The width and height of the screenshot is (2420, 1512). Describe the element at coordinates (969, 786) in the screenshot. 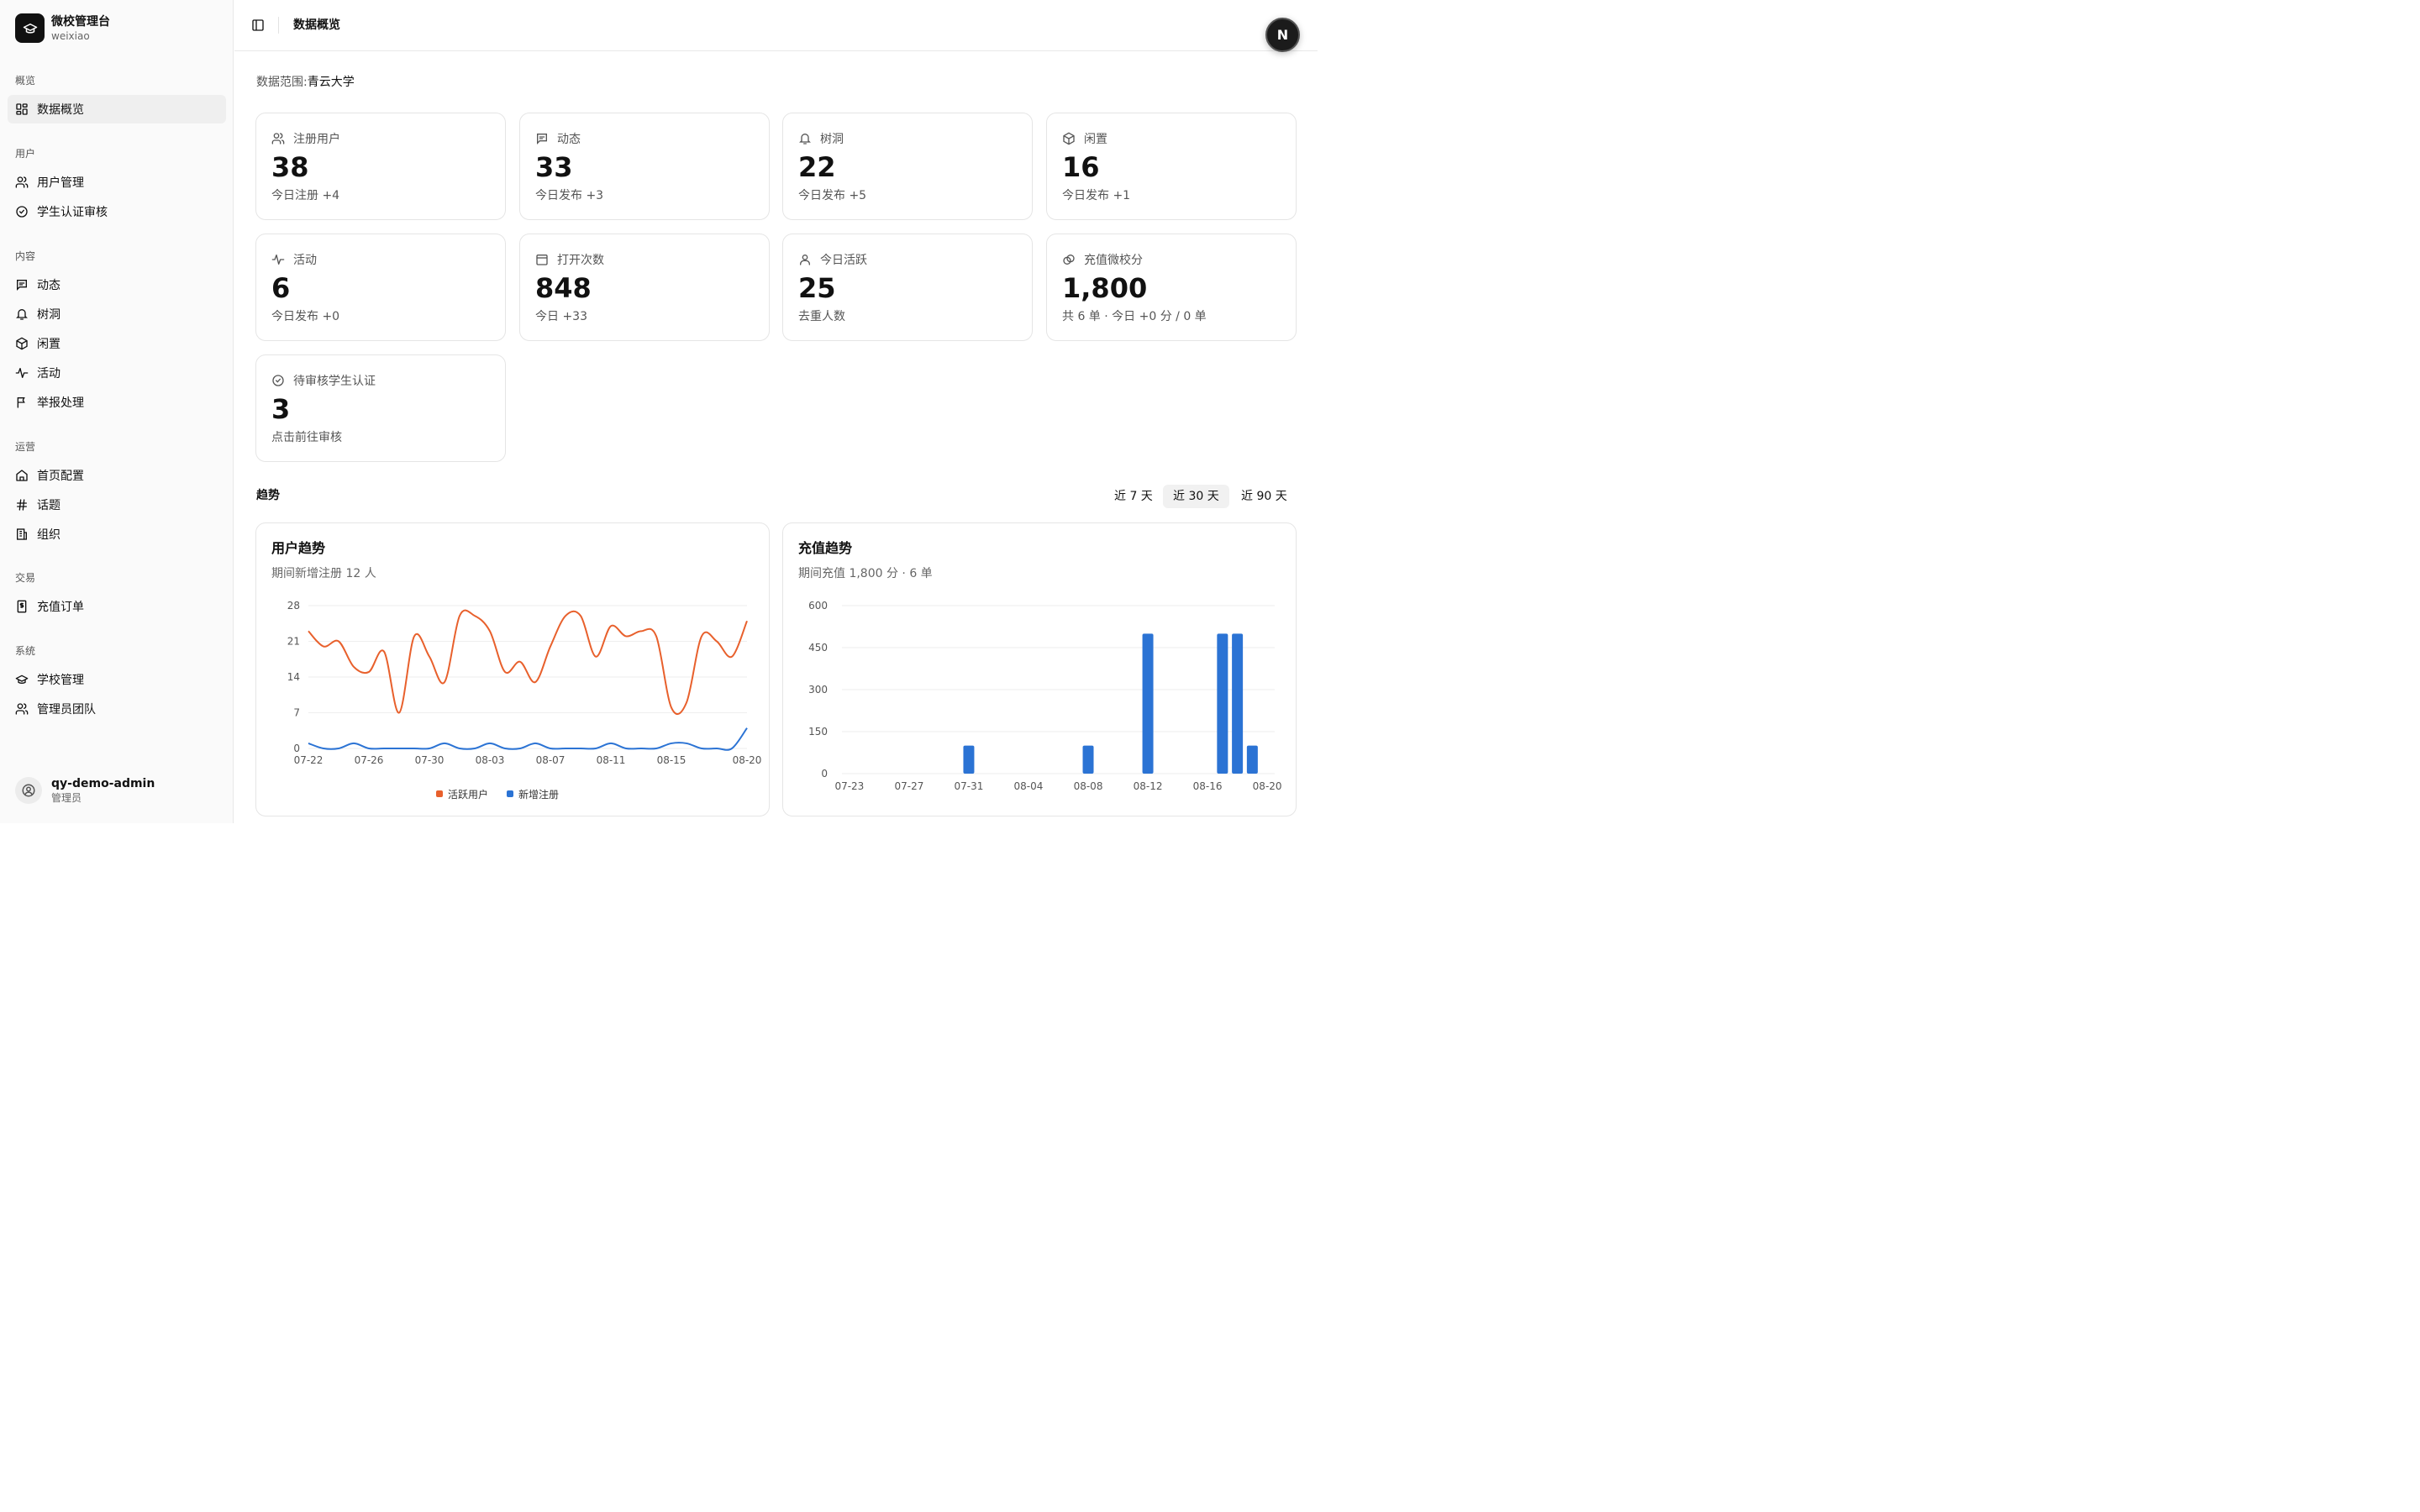

I see `x-tick-label: 07-31` at that location.